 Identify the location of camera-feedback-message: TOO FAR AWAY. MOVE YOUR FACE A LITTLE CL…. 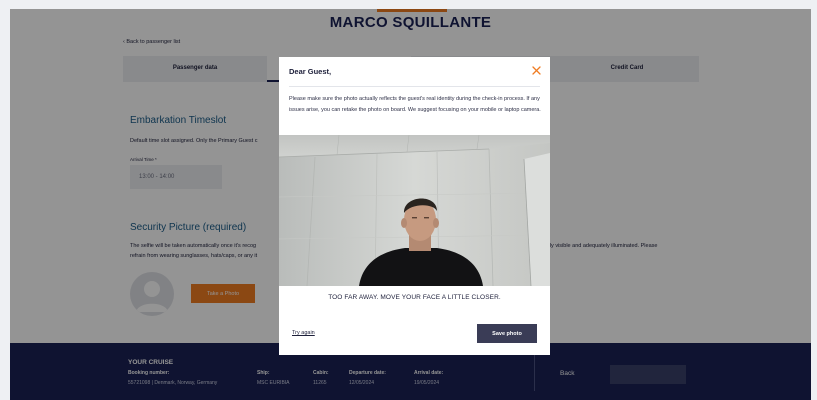
(414, 297).